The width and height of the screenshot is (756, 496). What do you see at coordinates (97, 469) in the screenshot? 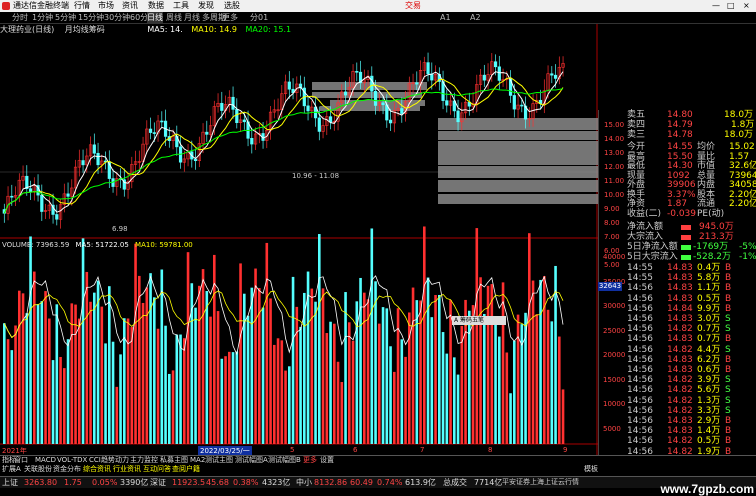
I see `extension-tab: 综合资讯` at bounding box center [97, 469].